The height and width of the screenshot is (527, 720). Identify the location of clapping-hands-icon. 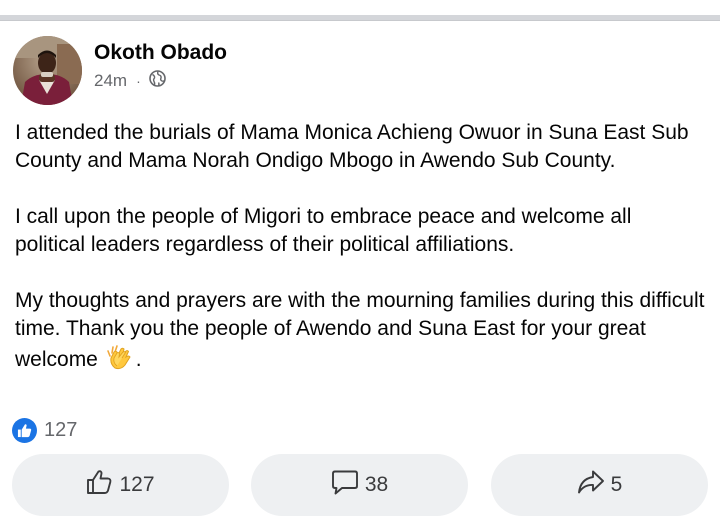
(120, 361).